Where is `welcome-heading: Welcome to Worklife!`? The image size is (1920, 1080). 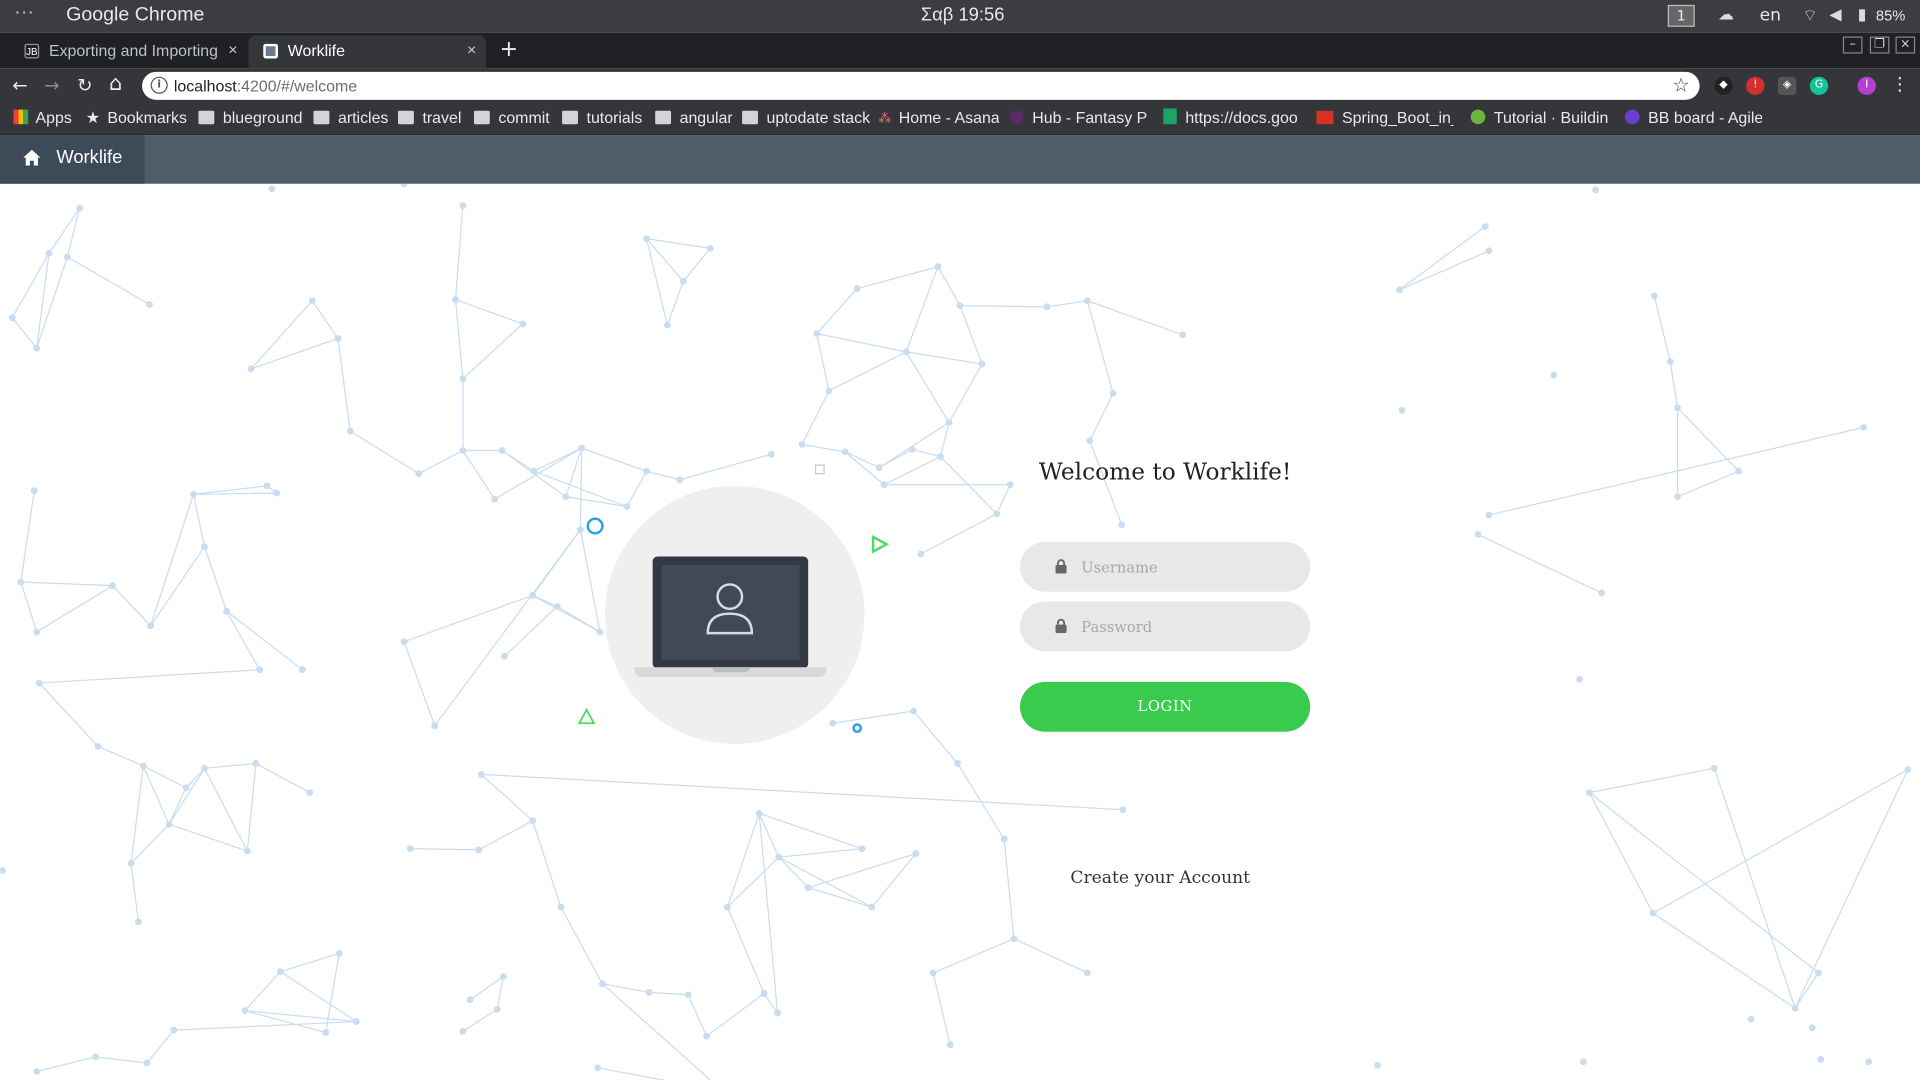 welcome-heading: Welcome to Worklife! is located at coordinates (1165, 472).